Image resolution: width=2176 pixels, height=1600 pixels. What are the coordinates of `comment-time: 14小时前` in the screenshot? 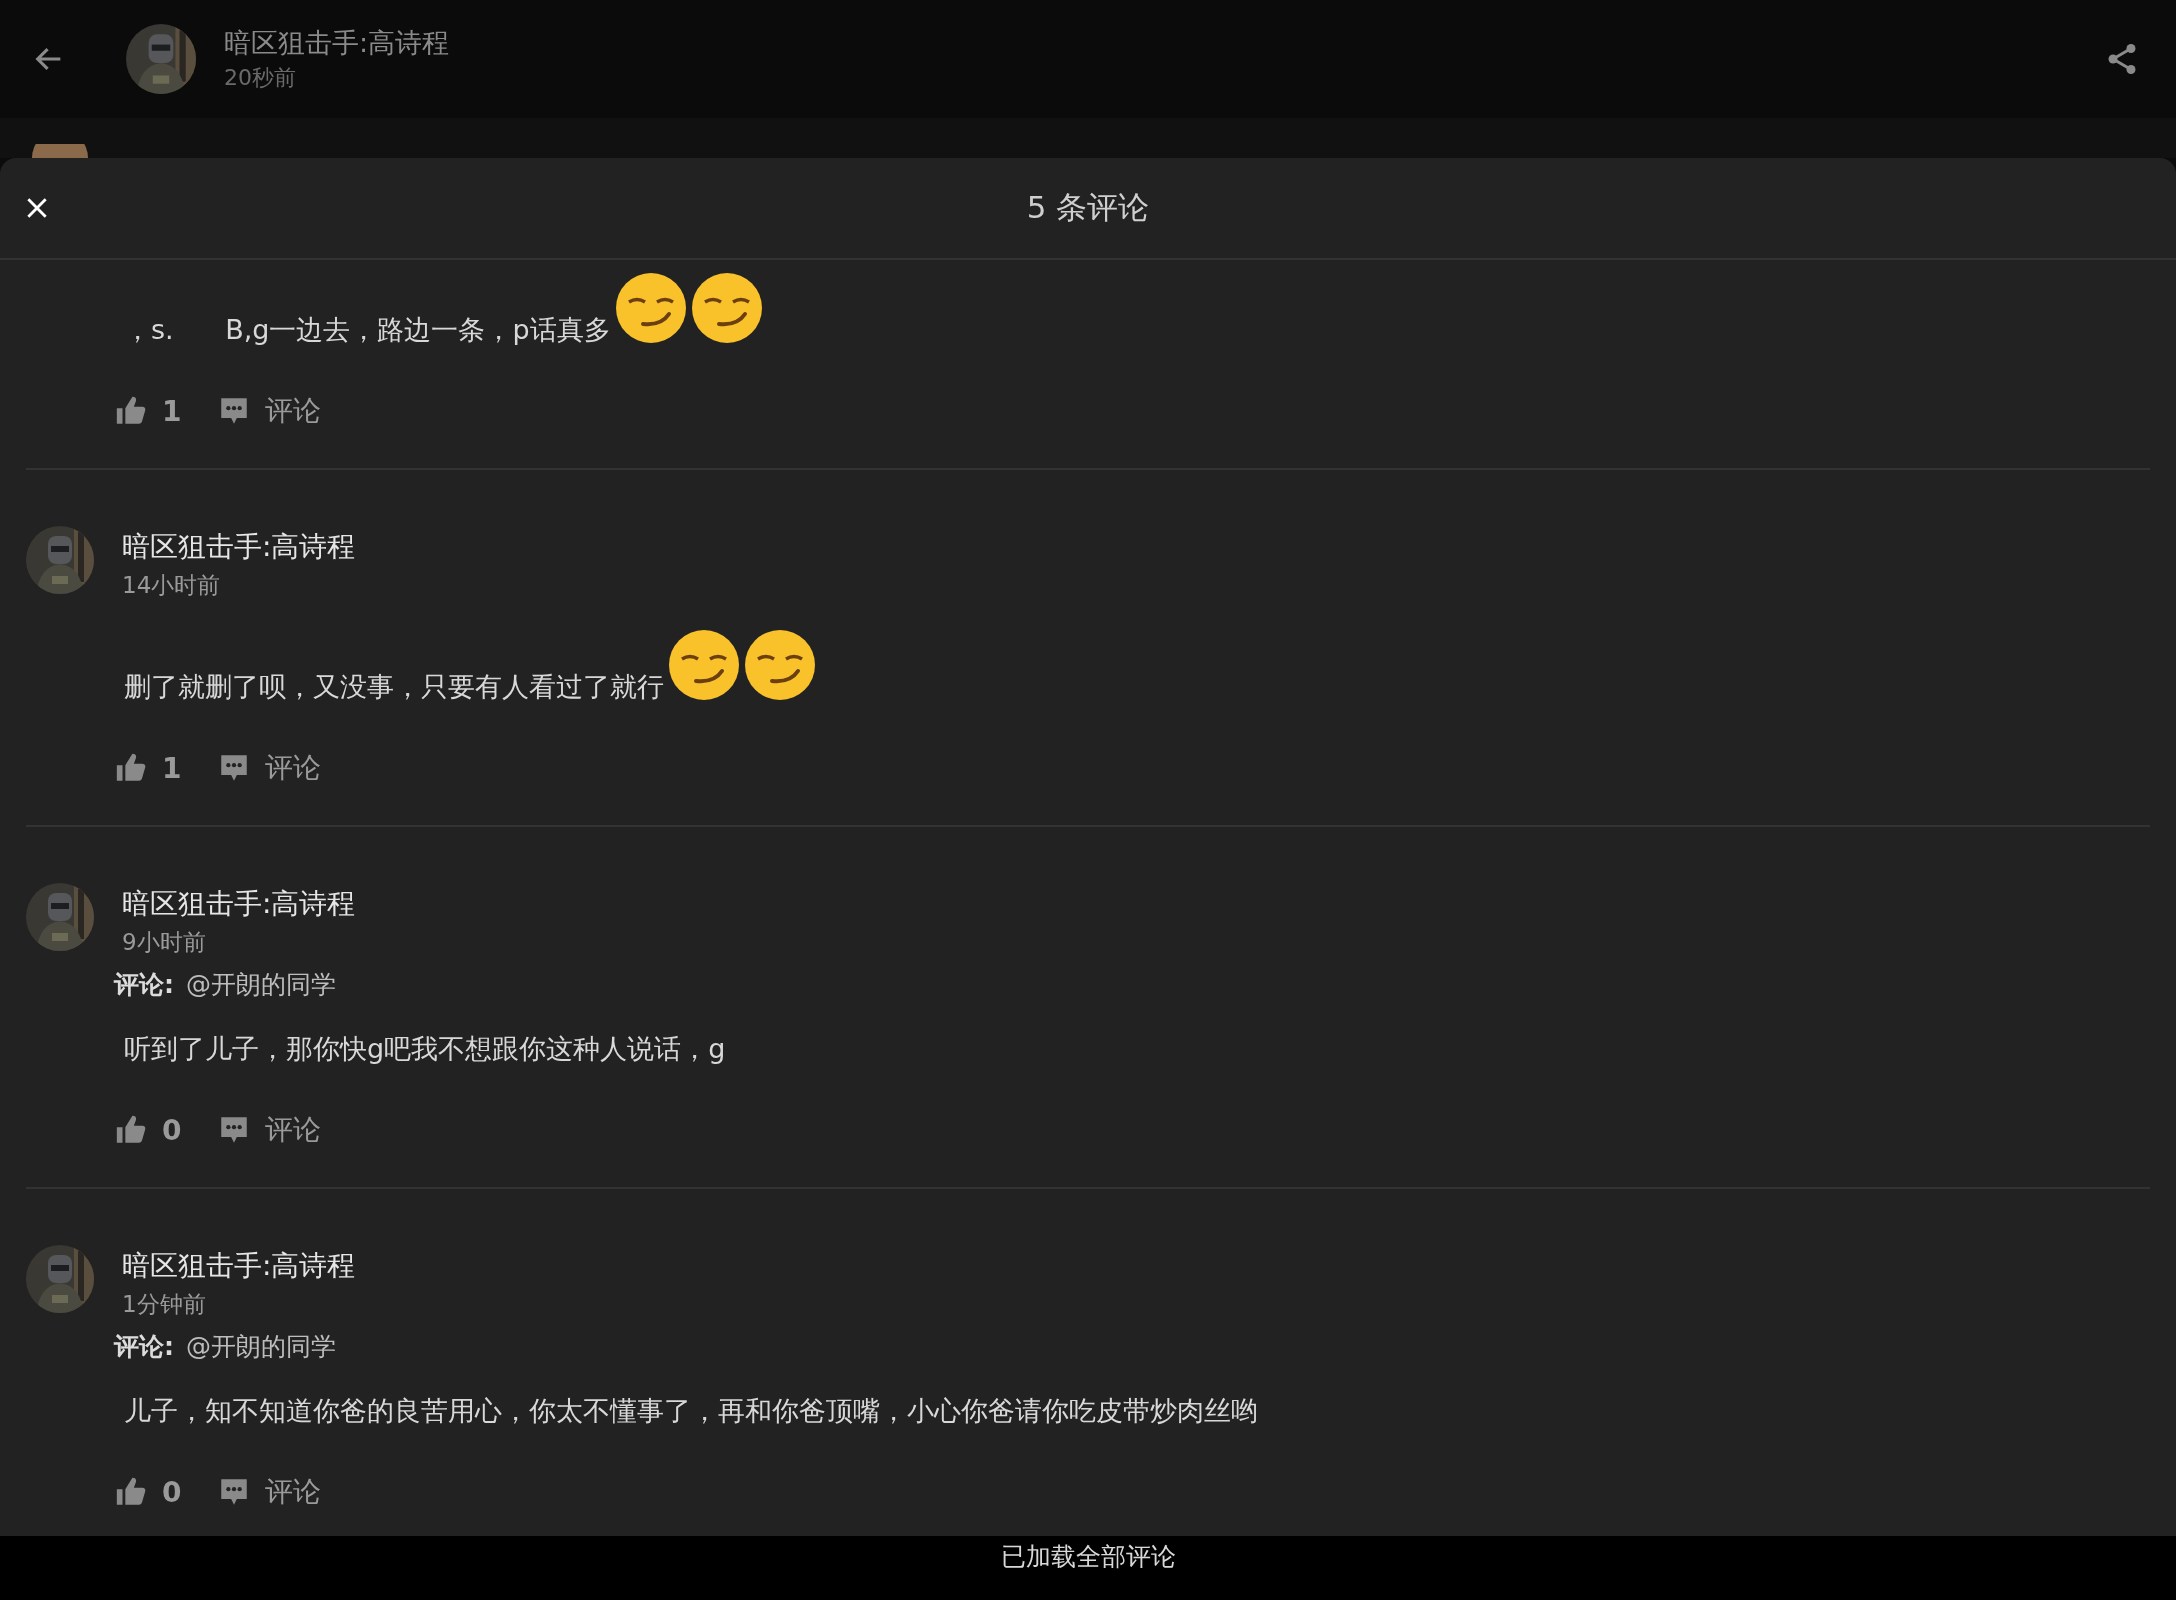 It's located at (172, 585).